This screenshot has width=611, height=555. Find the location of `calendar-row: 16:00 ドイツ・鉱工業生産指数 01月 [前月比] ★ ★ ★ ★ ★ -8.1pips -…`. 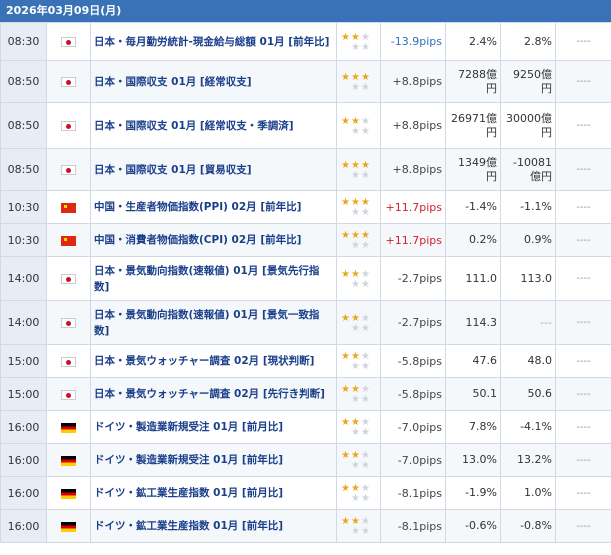

calendar-row: 16:00 ドイツ・鉱工業生産指数 01月 [前月比] ★ ★ ★ ★ ★ -8.1pips -… is located at coordinates (305, 493).